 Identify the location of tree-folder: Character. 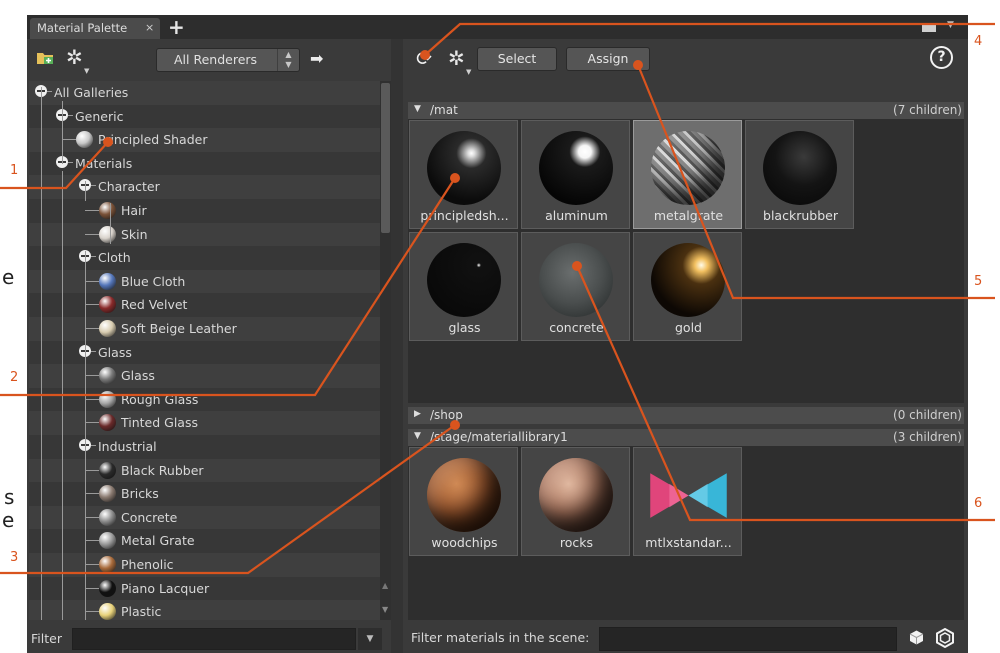
(204, 187).